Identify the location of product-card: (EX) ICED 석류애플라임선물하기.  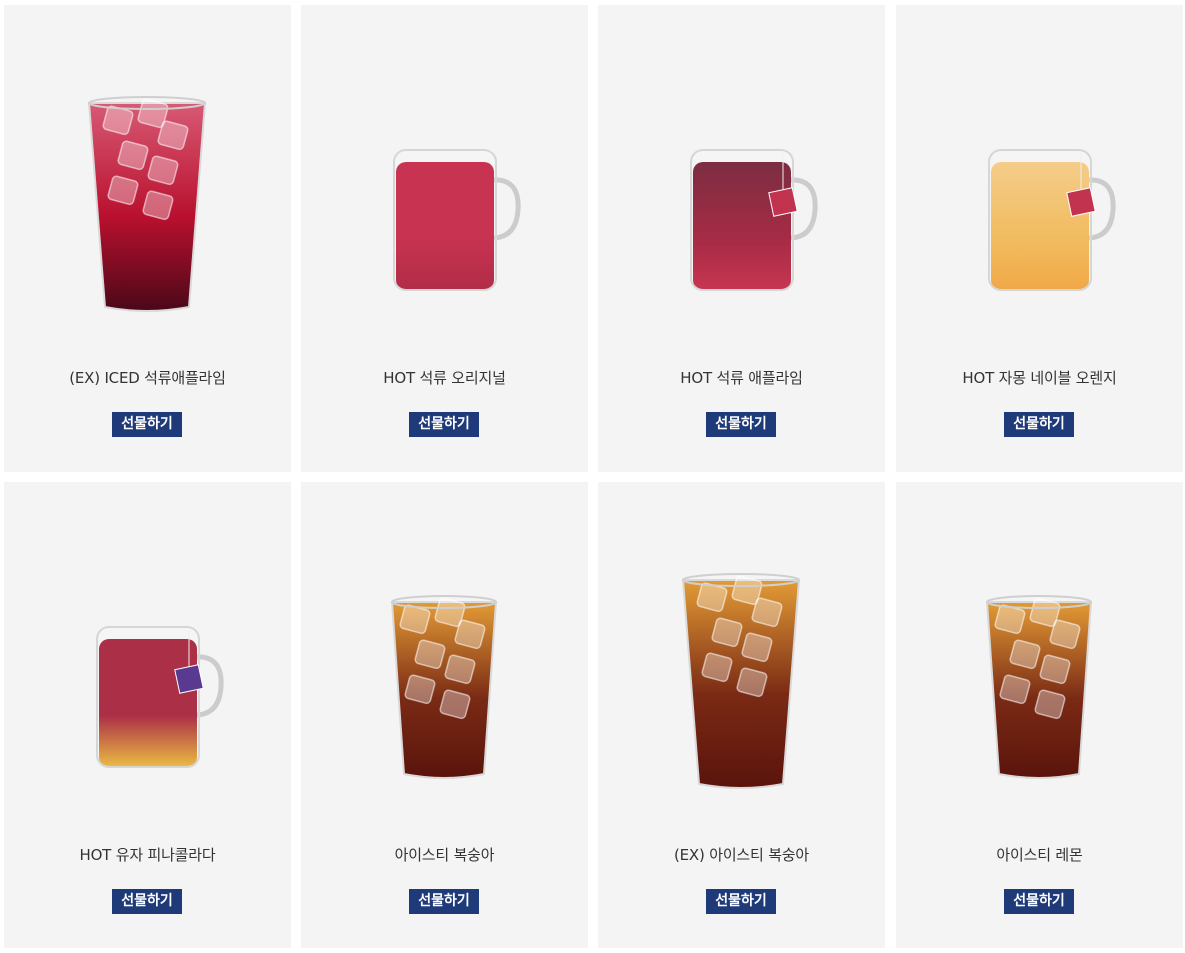
(147, 238).